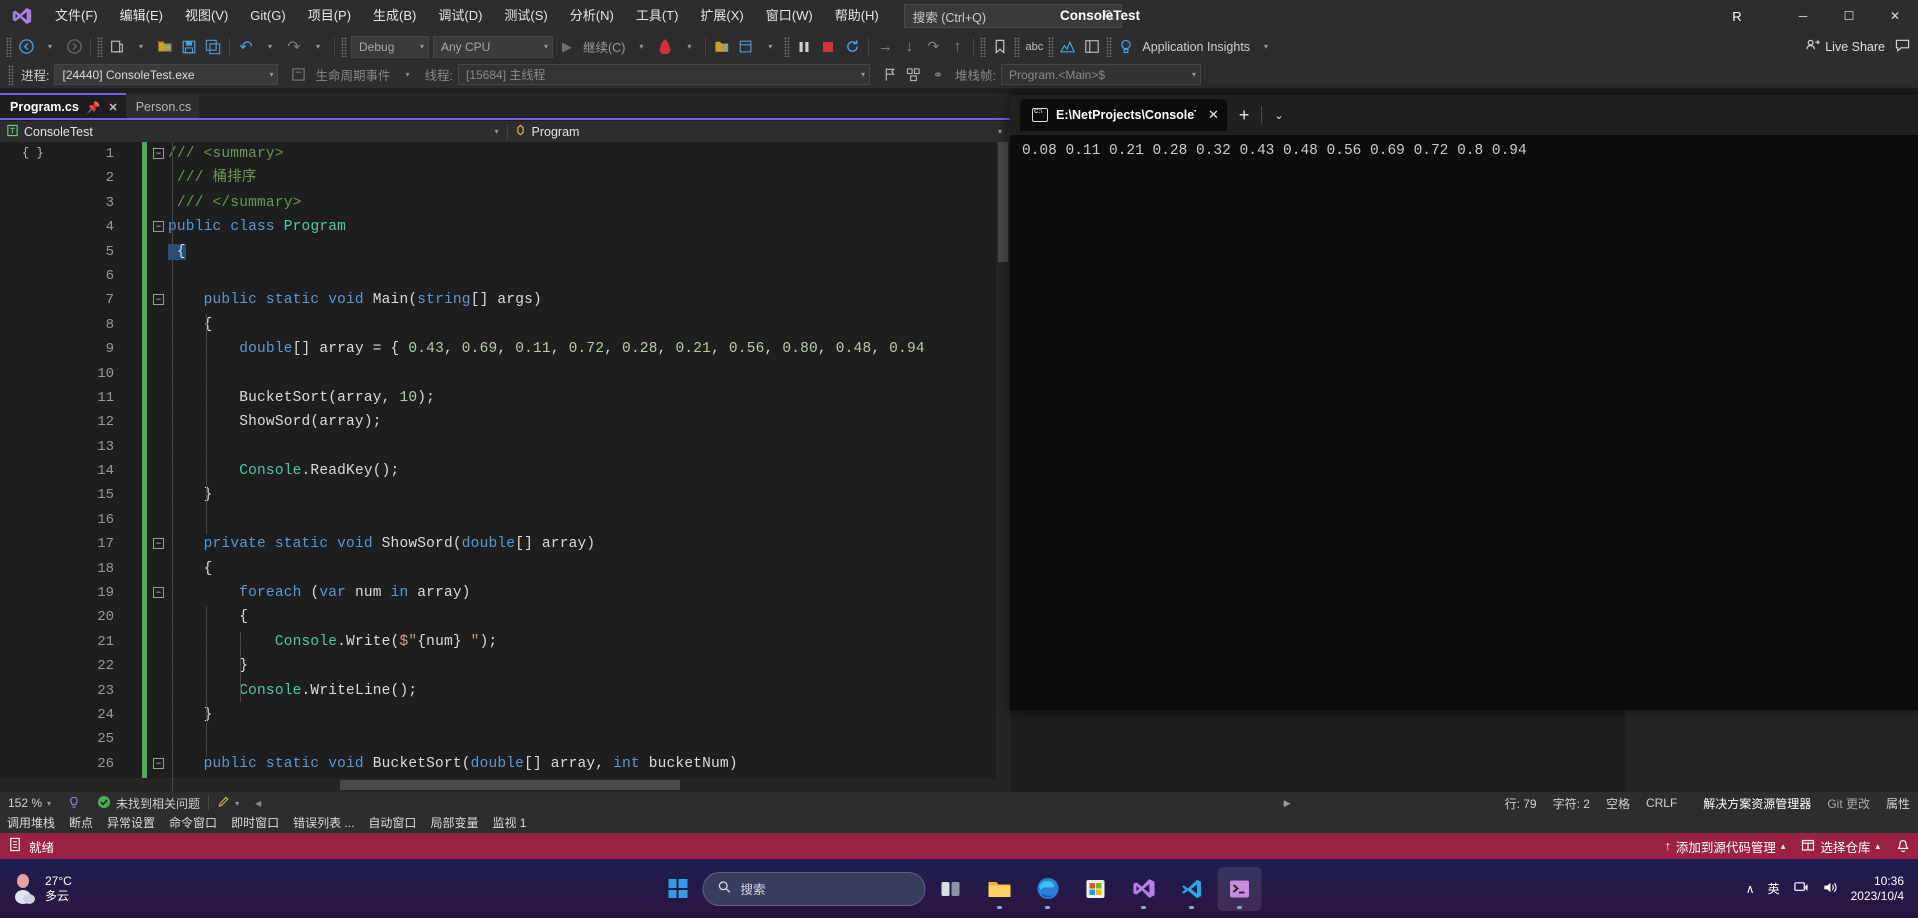  What do you see at coordinates (589, 300) in the screenshot?
I see `code-line: public static void Main(string[] args)` at bounding box center [589, 300].